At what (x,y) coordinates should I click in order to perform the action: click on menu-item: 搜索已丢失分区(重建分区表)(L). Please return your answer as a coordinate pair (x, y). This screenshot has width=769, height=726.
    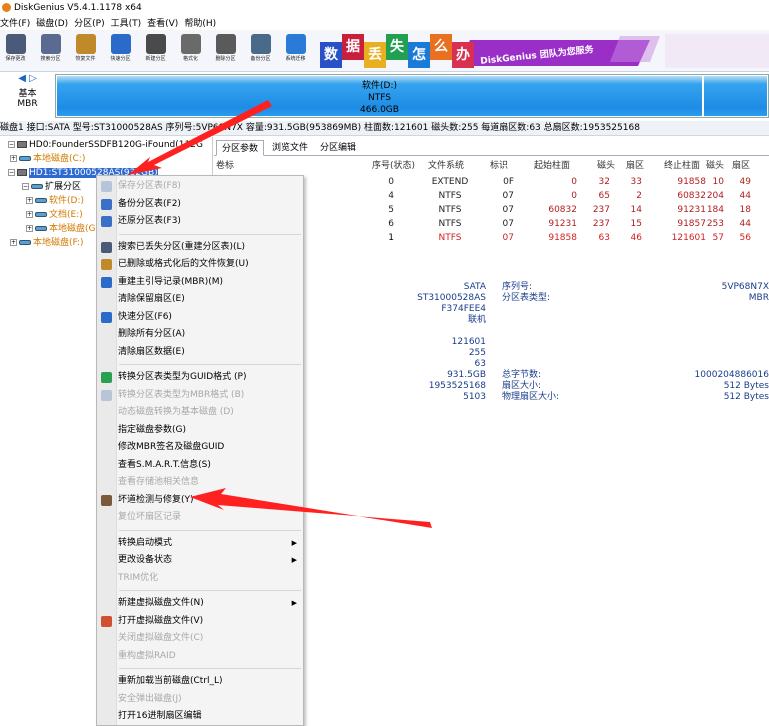
    Looking at the image, I should click on (202, 247).